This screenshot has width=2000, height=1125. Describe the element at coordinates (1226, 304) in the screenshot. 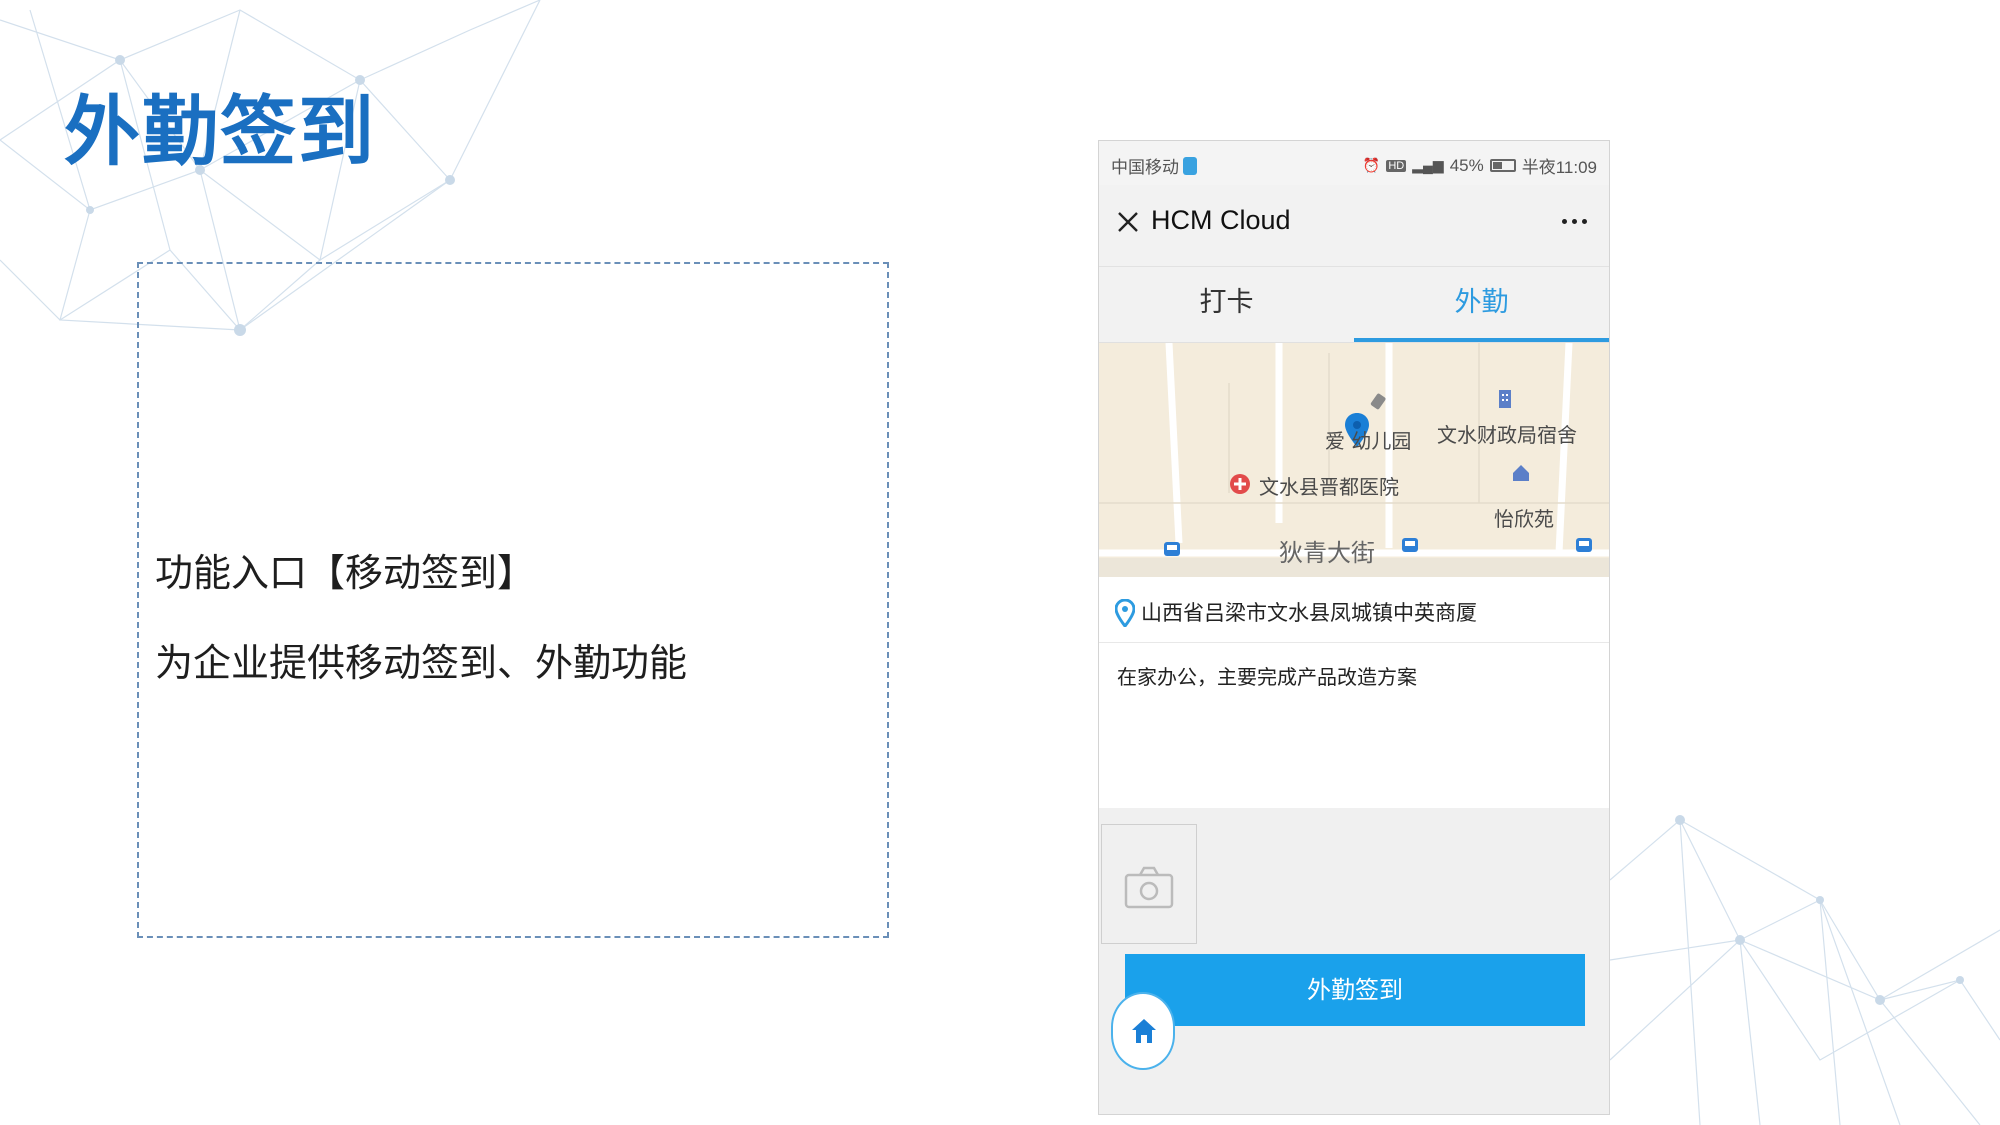

I see `tab-clock-in: 打卡` at that location.